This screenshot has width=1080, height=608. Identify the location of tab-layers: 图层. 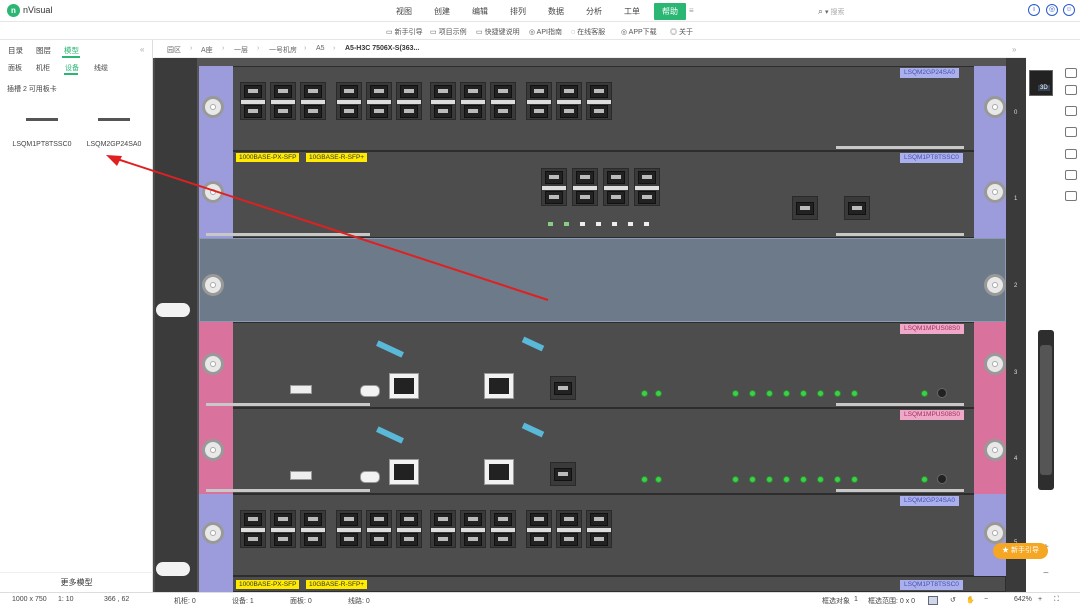
(43, 50).